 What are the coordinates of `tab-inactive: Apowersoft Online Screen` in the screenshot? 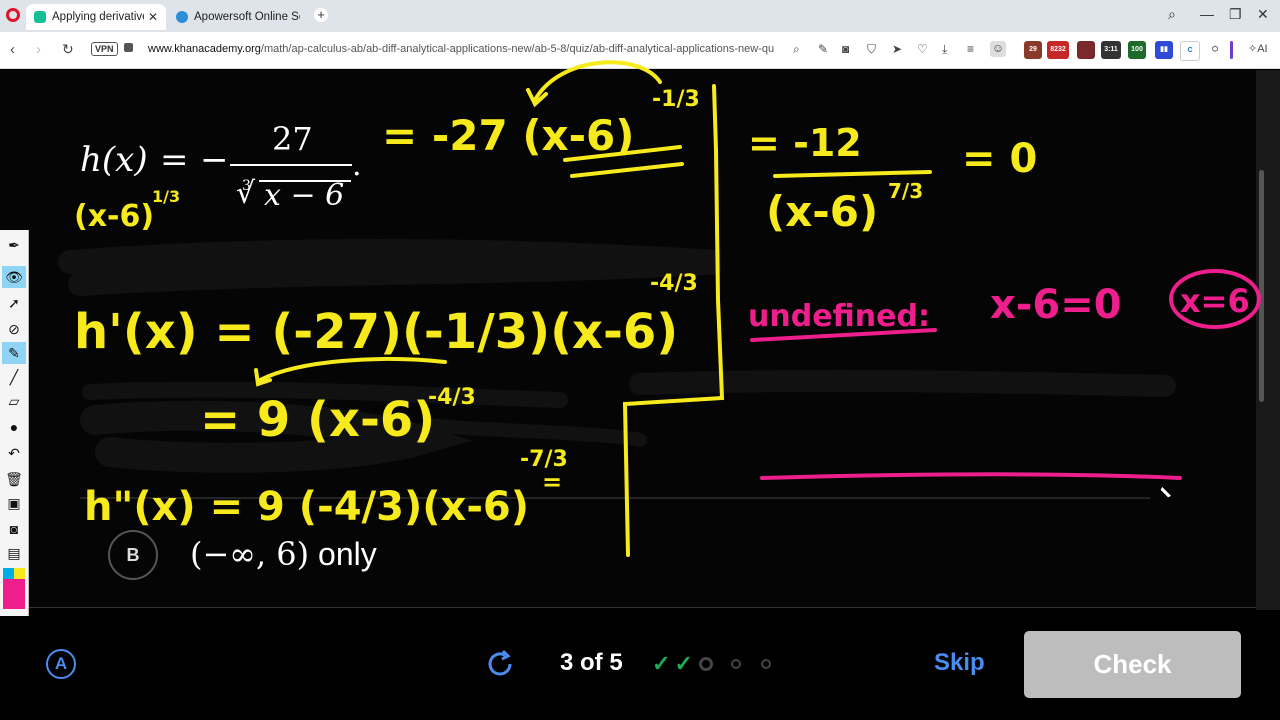 It's located at (238, 17).